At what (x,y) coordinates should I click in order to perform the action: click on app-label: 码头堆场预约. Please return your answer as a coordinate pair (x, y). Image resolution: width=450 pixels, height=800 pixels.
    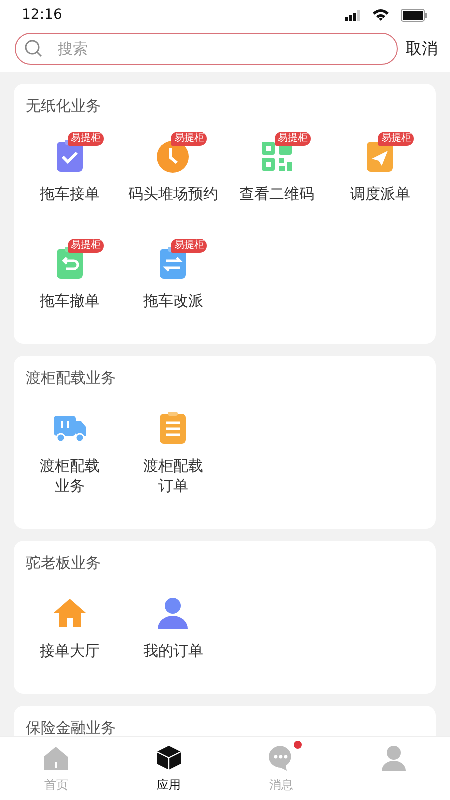
    Looking at the image, I should click on (173, 194).